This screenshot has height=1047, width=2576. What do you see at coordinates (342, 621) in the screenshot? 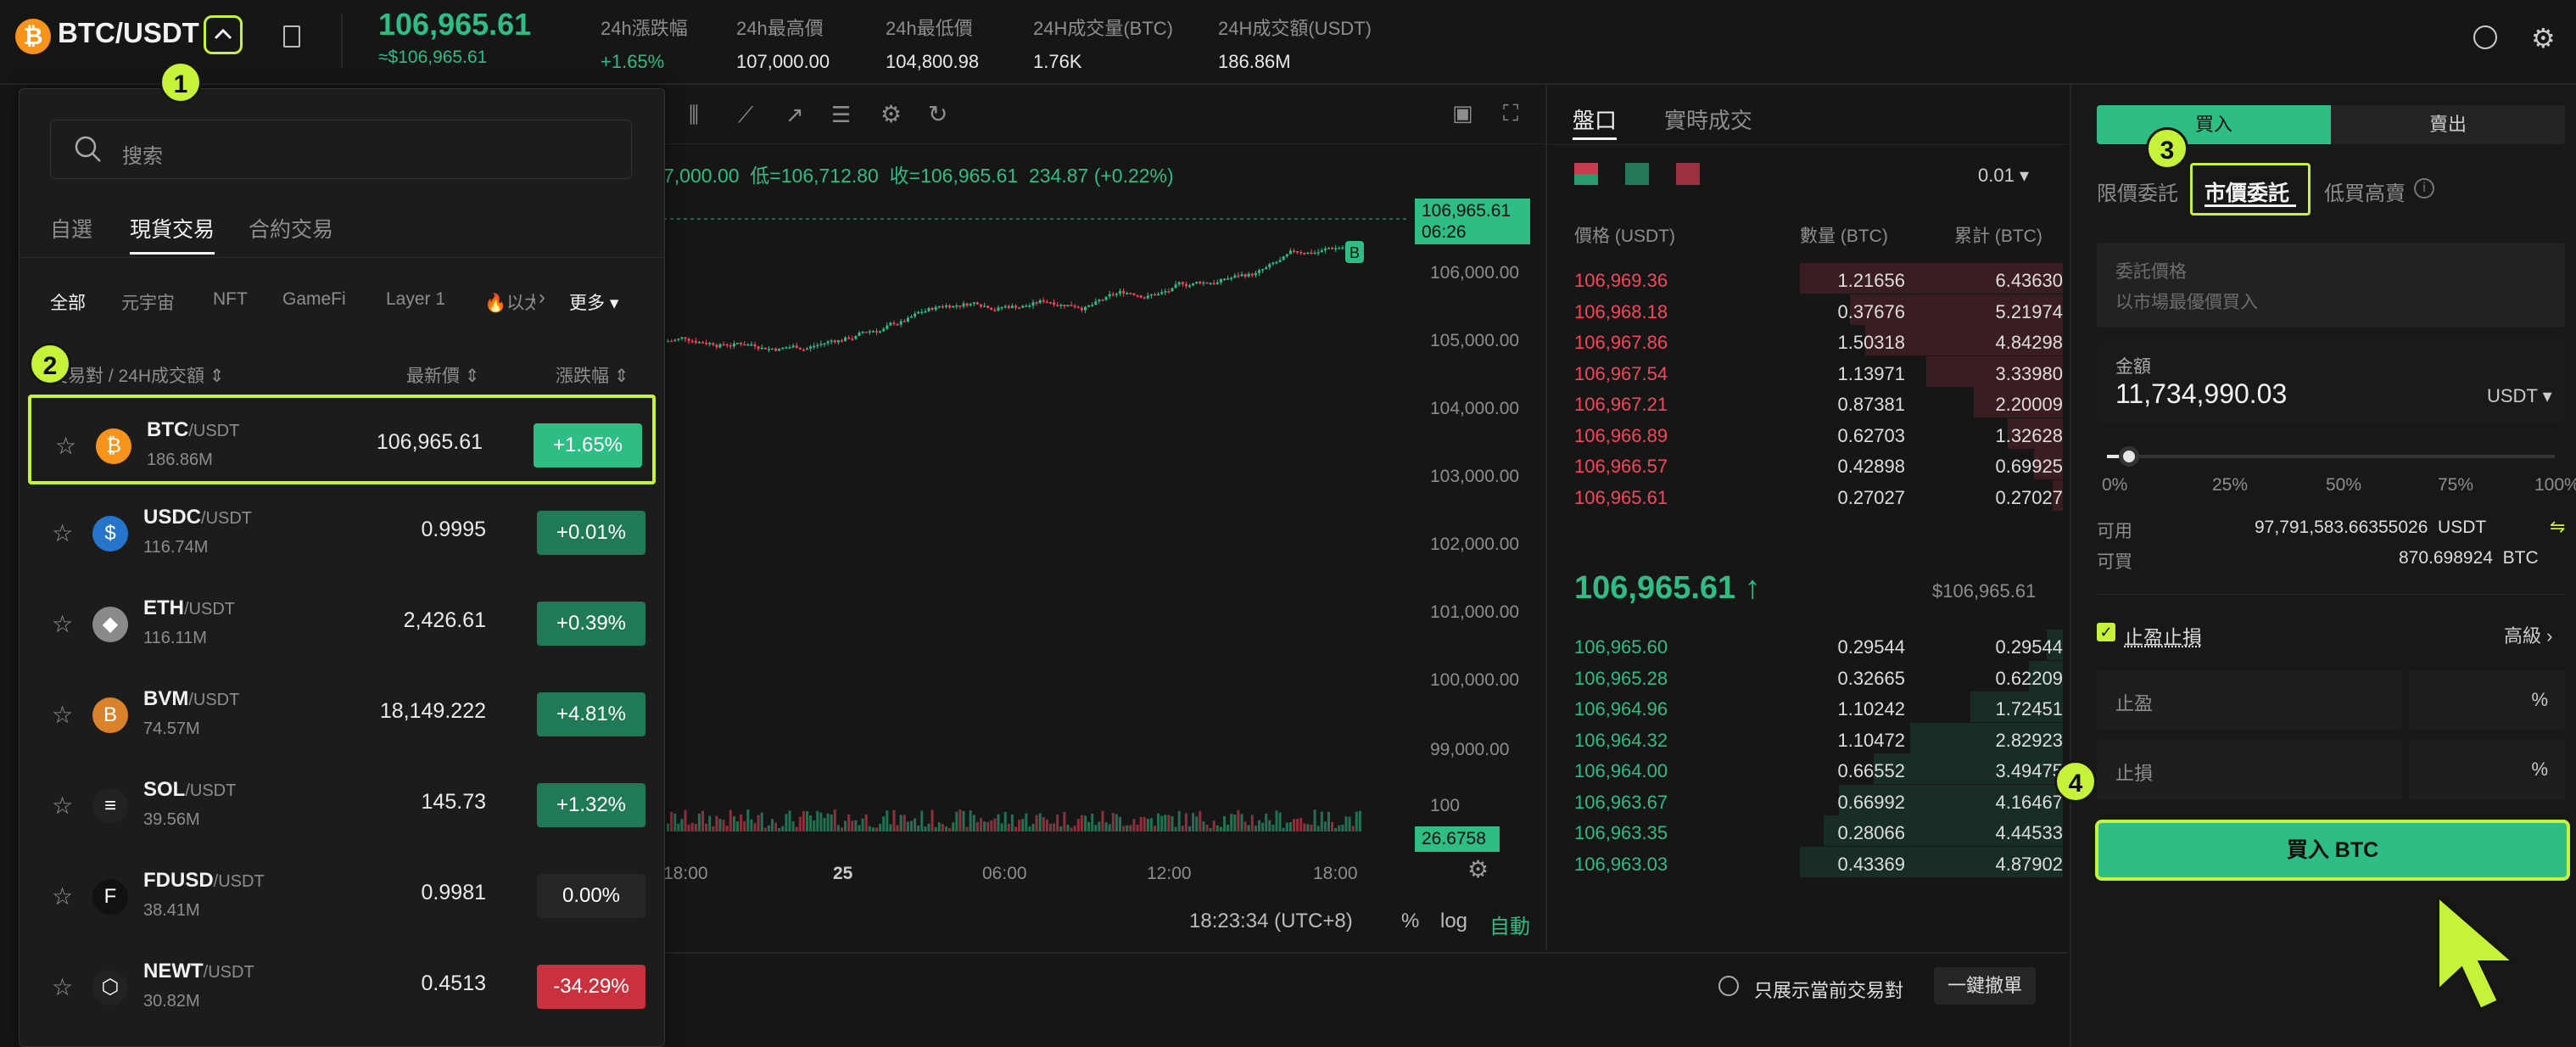
I see `pair-row-eth: ☆ ◆ ETH/USDT 116.11M 2,426.61 +0.39%` at bounding box center [342, 621].